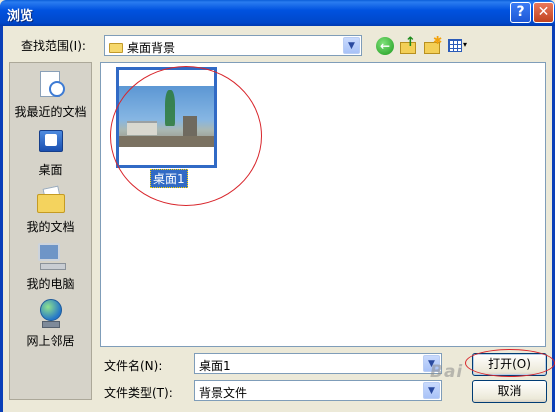 This screenshot has width=555, height=412. I want to click on view-caret: ▾, so click(465, 44).